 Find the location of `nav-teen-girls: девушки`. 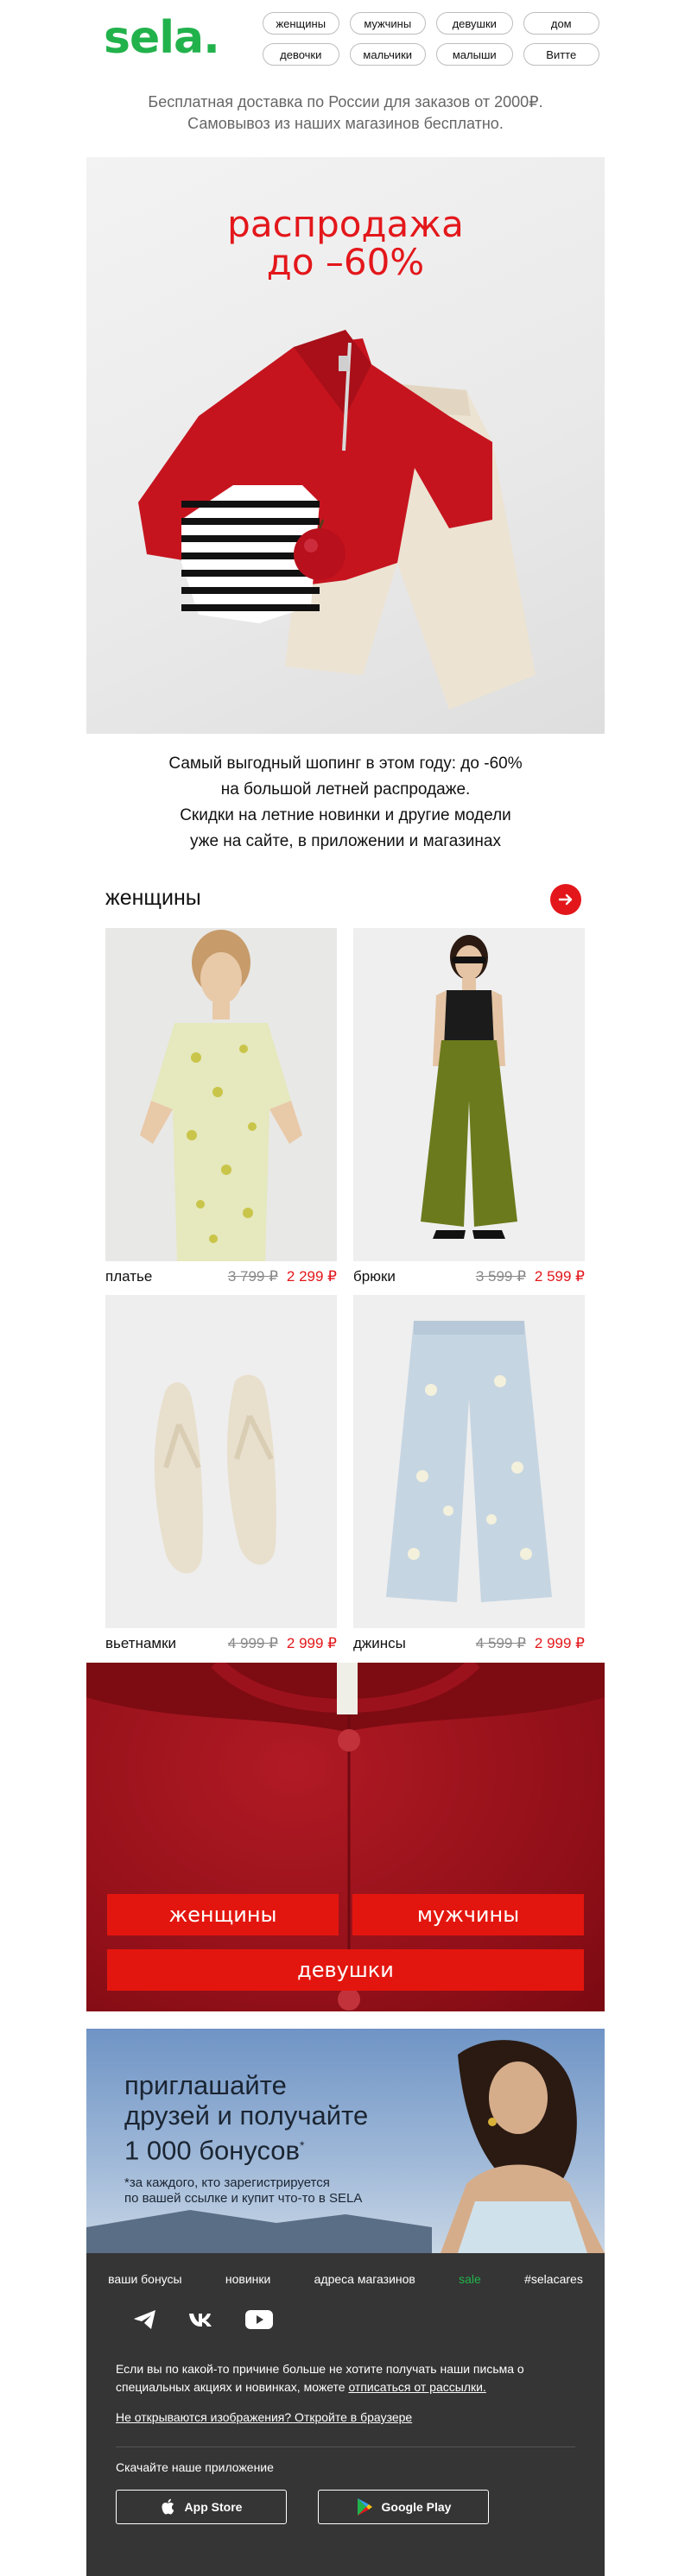

nav-teen-girls: девушки is located at coordinates (474, 23).